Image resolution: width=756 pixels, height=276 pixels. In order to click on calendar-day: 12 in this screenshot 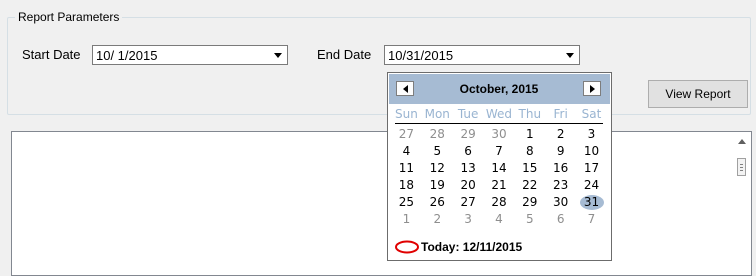, I will do `click(437, 168)`.